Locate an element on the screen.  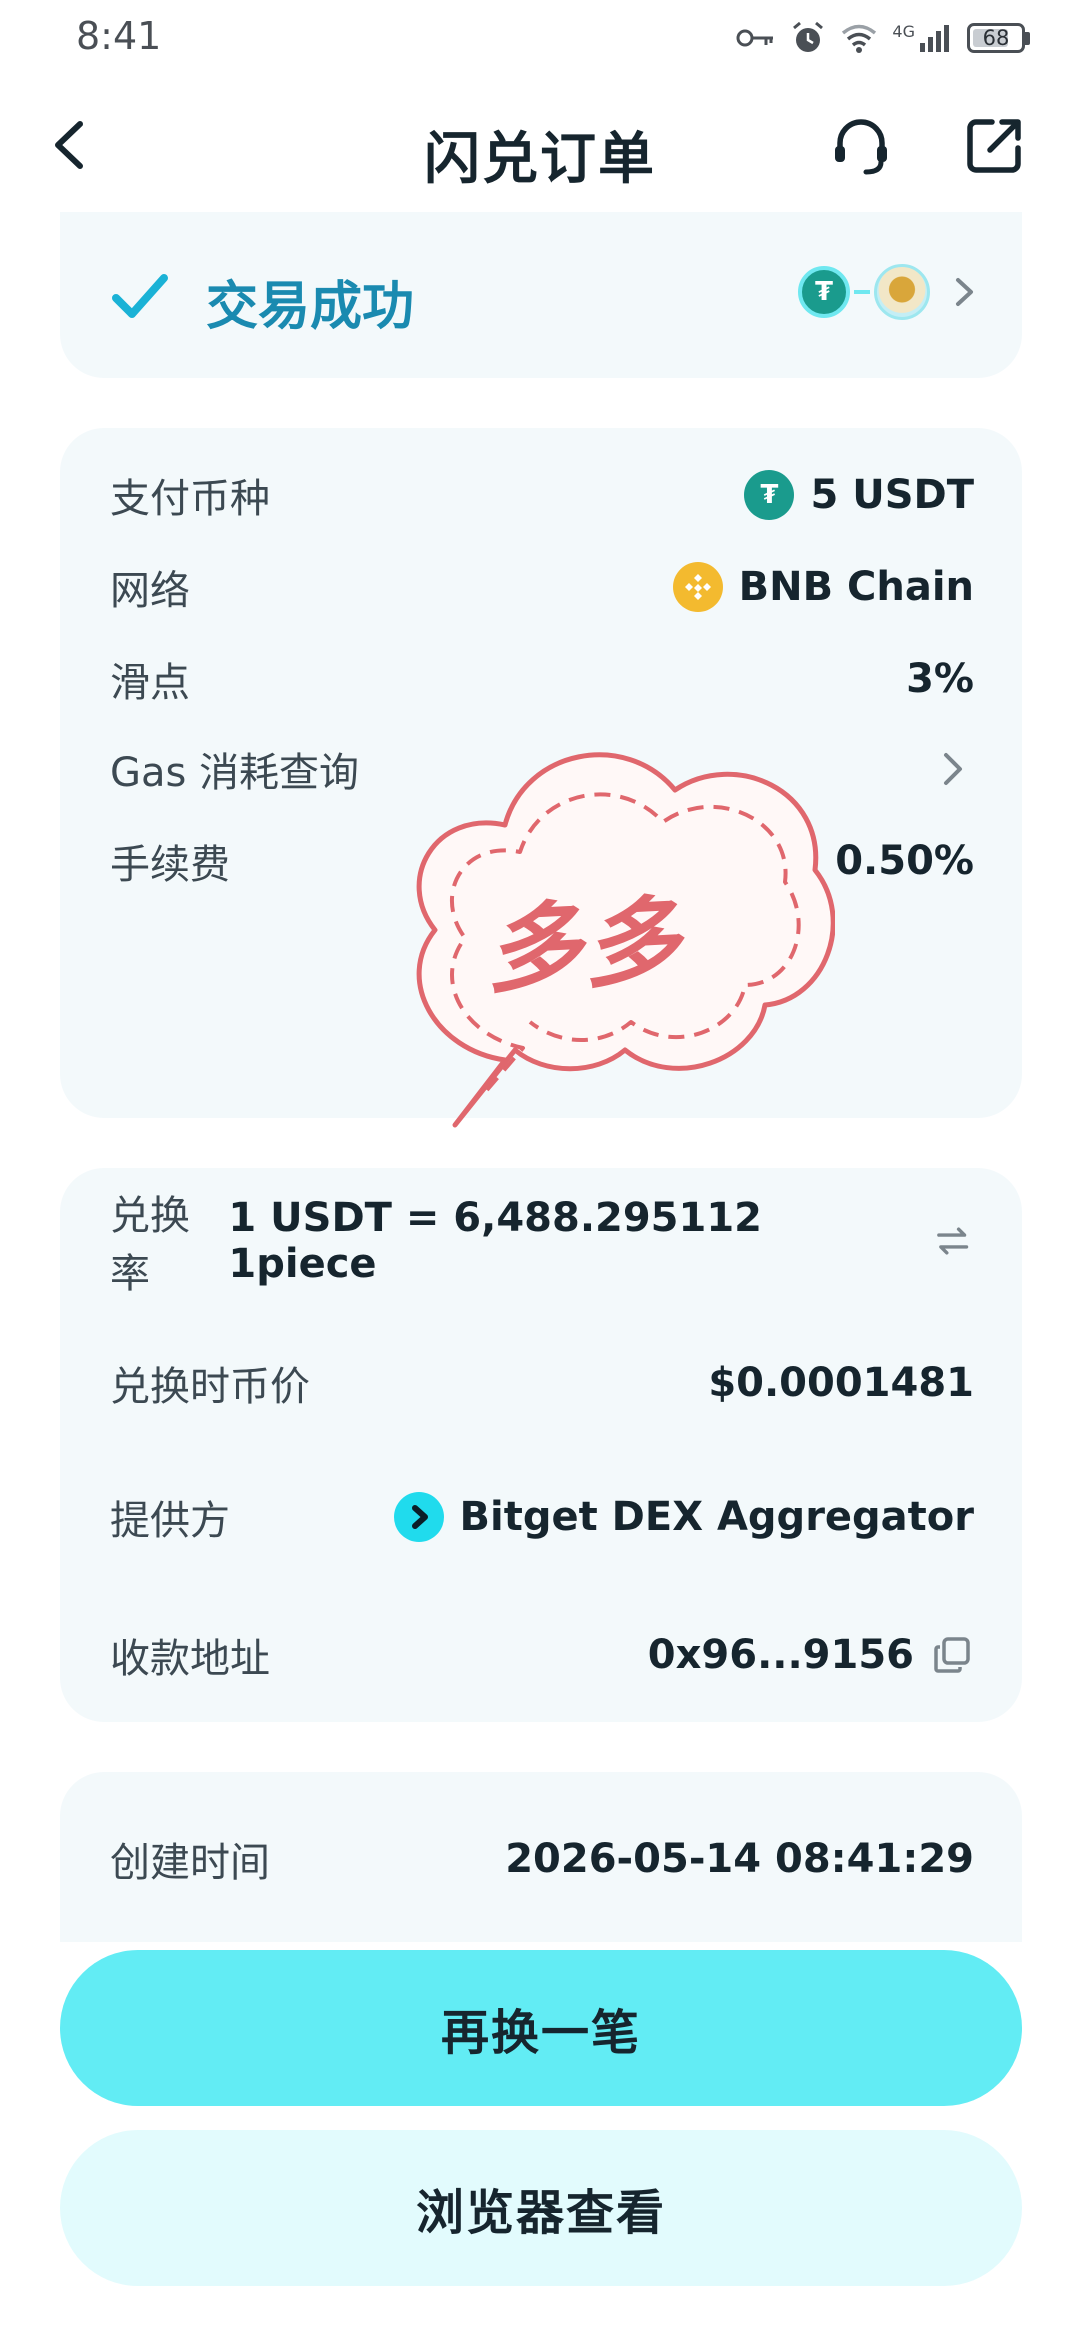
row-label: 滑点 is located at coordinates (150, 683).